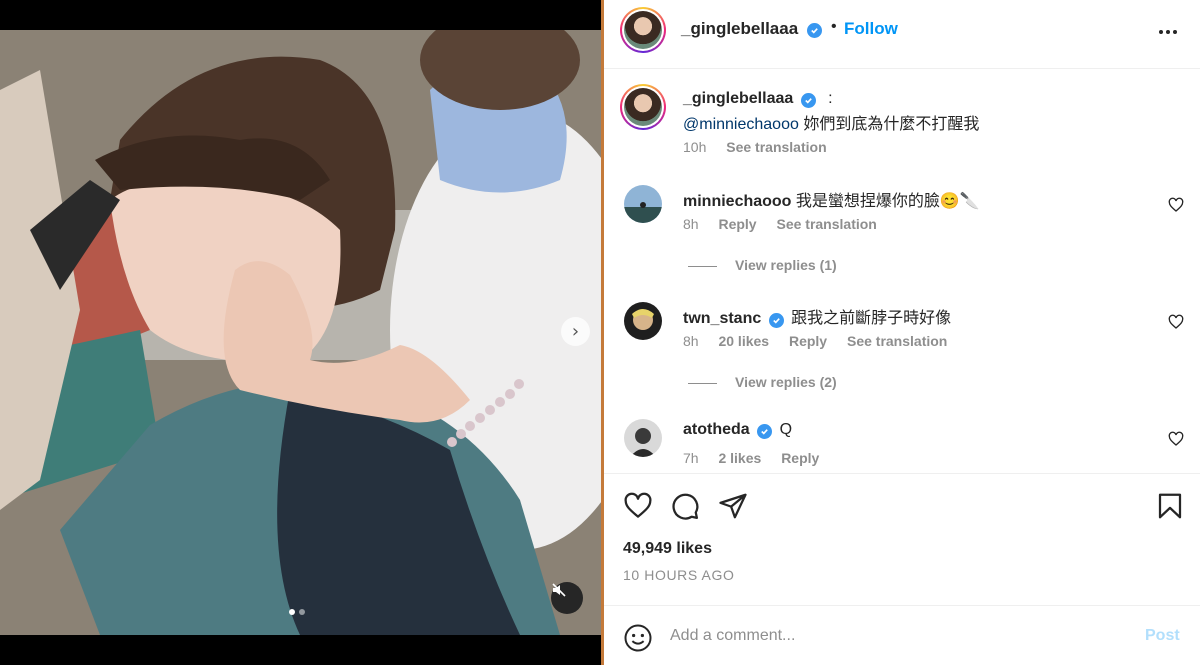  Describe the element at coordinates (567, 598) in the screenshot. I see `mute-toggle-button` at that location.